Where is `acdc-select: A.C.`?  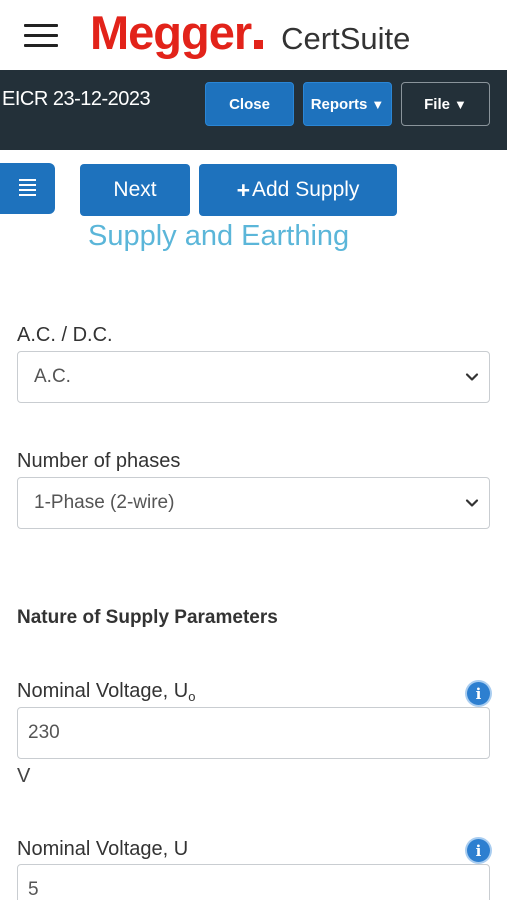
acdc-select: A.C. is located at coordinates (253, 377).